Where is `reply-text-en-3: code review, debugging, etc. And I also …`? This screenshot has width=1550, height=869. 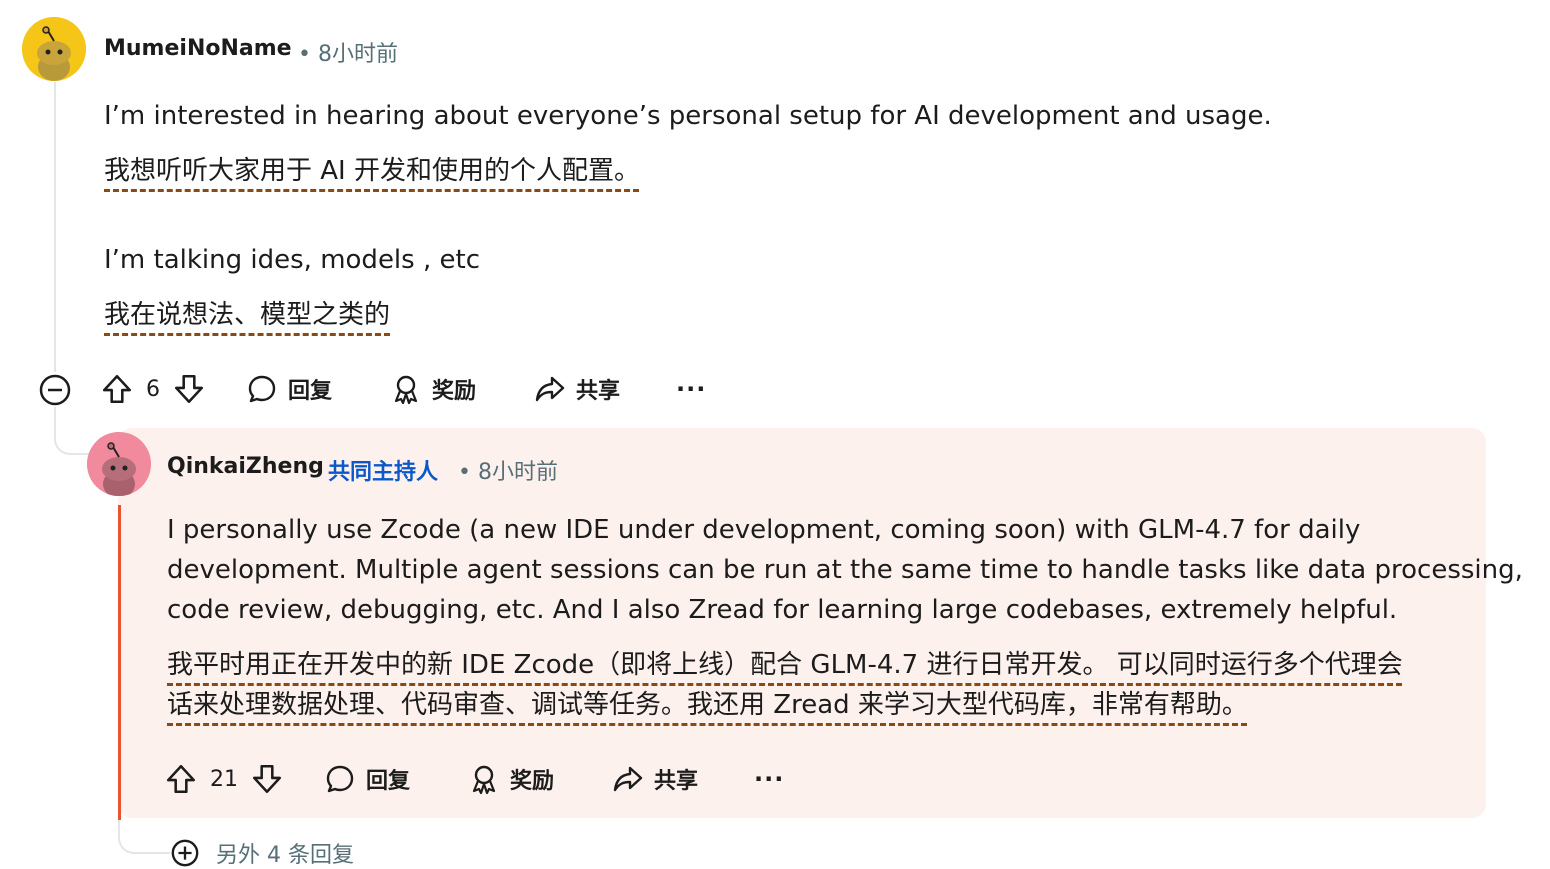
reply-text-en-3: code review, debugging, etc. And I also … is located at coordinates (782, 610).